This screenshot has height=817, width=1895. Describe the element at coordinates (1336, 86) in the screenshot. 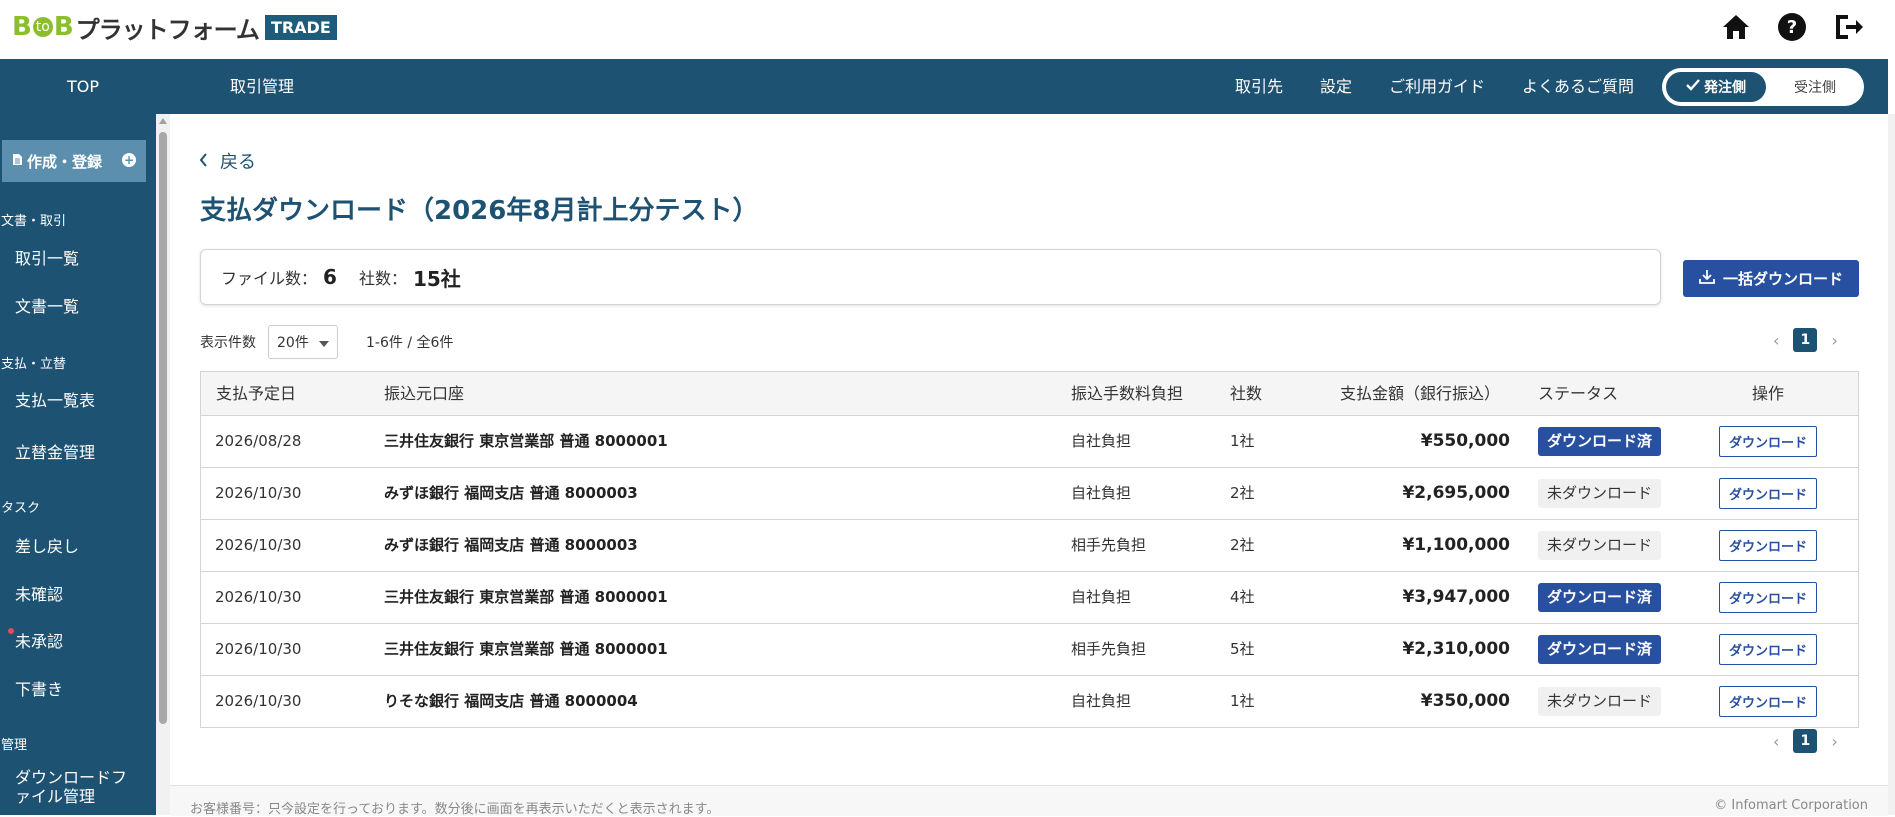

I see `nav-settings: 設定` at that location.